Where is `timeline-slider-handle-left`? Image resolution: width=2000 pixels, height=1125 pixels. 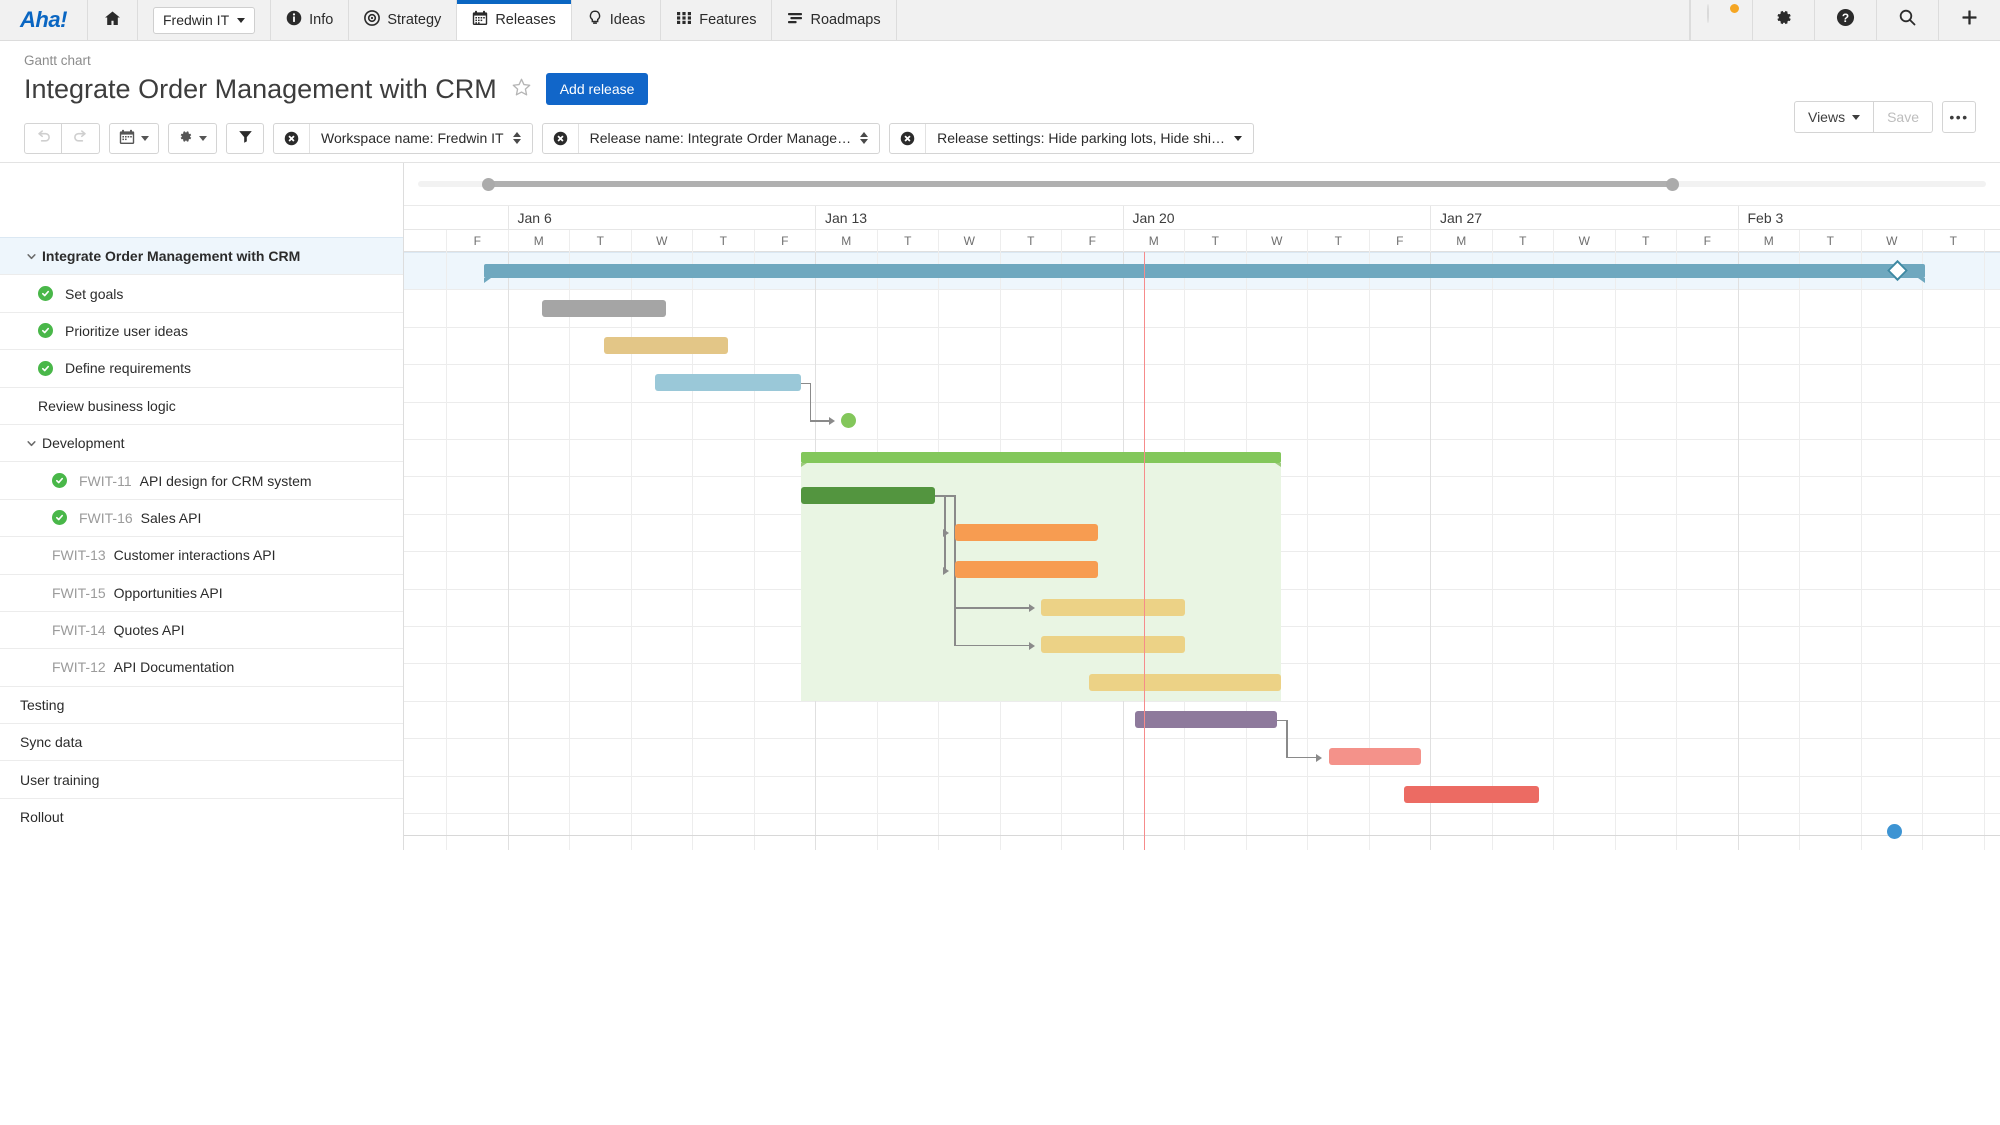 timeline-slider-handle-left is located at coordinates (489, 184).